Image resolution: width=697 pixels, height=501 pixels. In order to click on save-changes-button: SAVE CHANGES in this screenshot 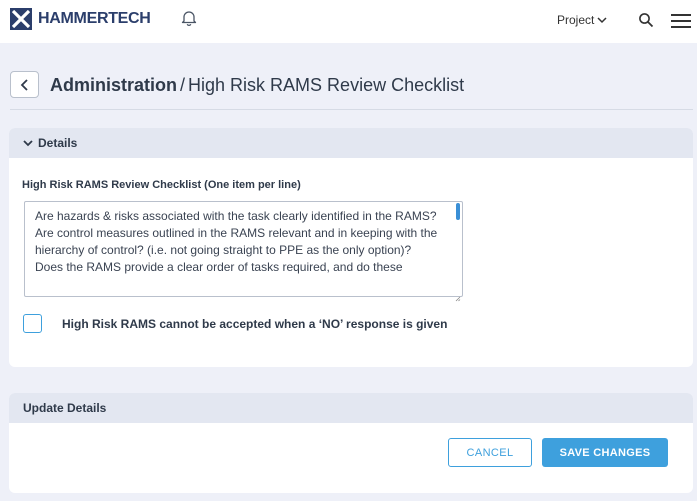, I will do `click(605, 452)`.